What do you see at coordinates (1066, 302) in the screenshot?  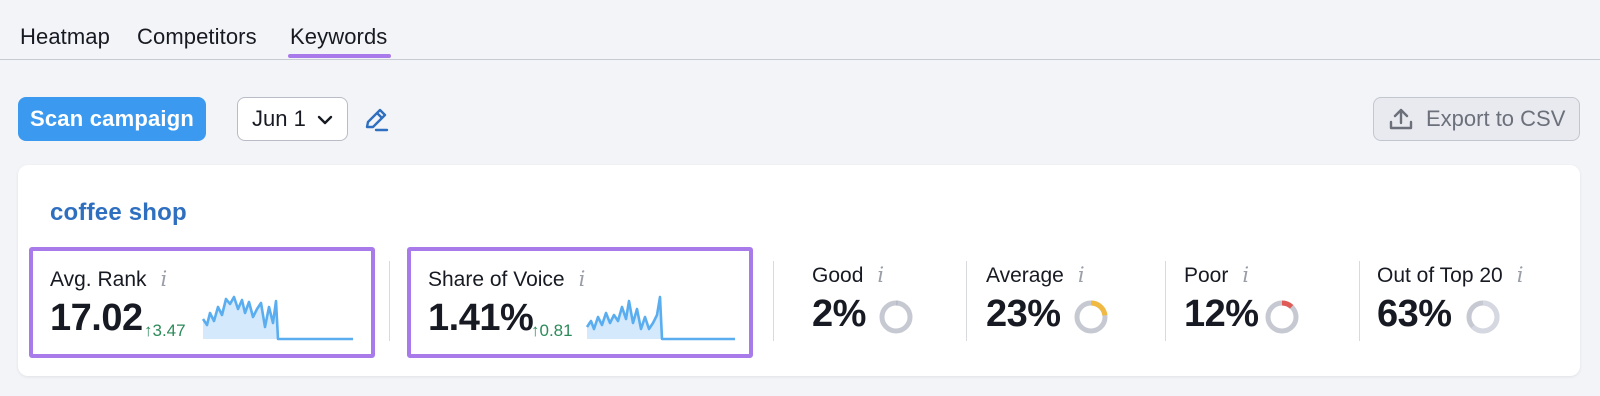 I see `metric-average: Average i 23%` at bounding box center [1066, 302].